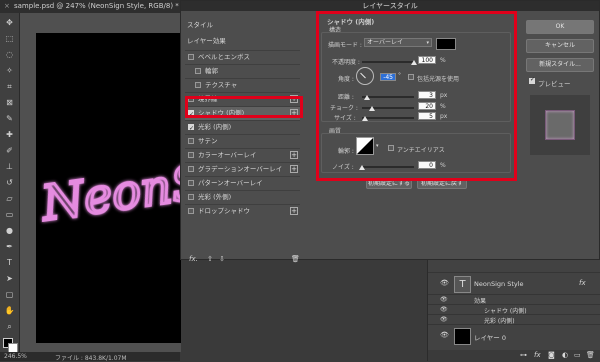 The height and width of the screenshot is (362, 600). Describe the element at coordinates (9, 246) in the screenshot. I see `pen-tool-icon: ✒` at that location.